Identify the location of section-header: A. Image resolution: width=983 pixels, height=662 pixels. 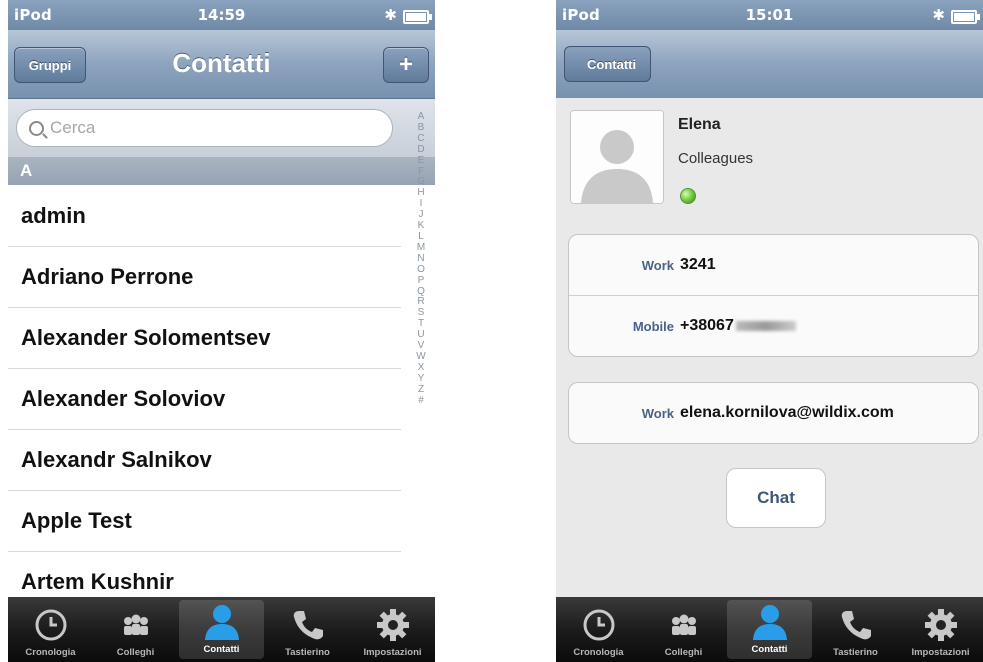
(221, 171).